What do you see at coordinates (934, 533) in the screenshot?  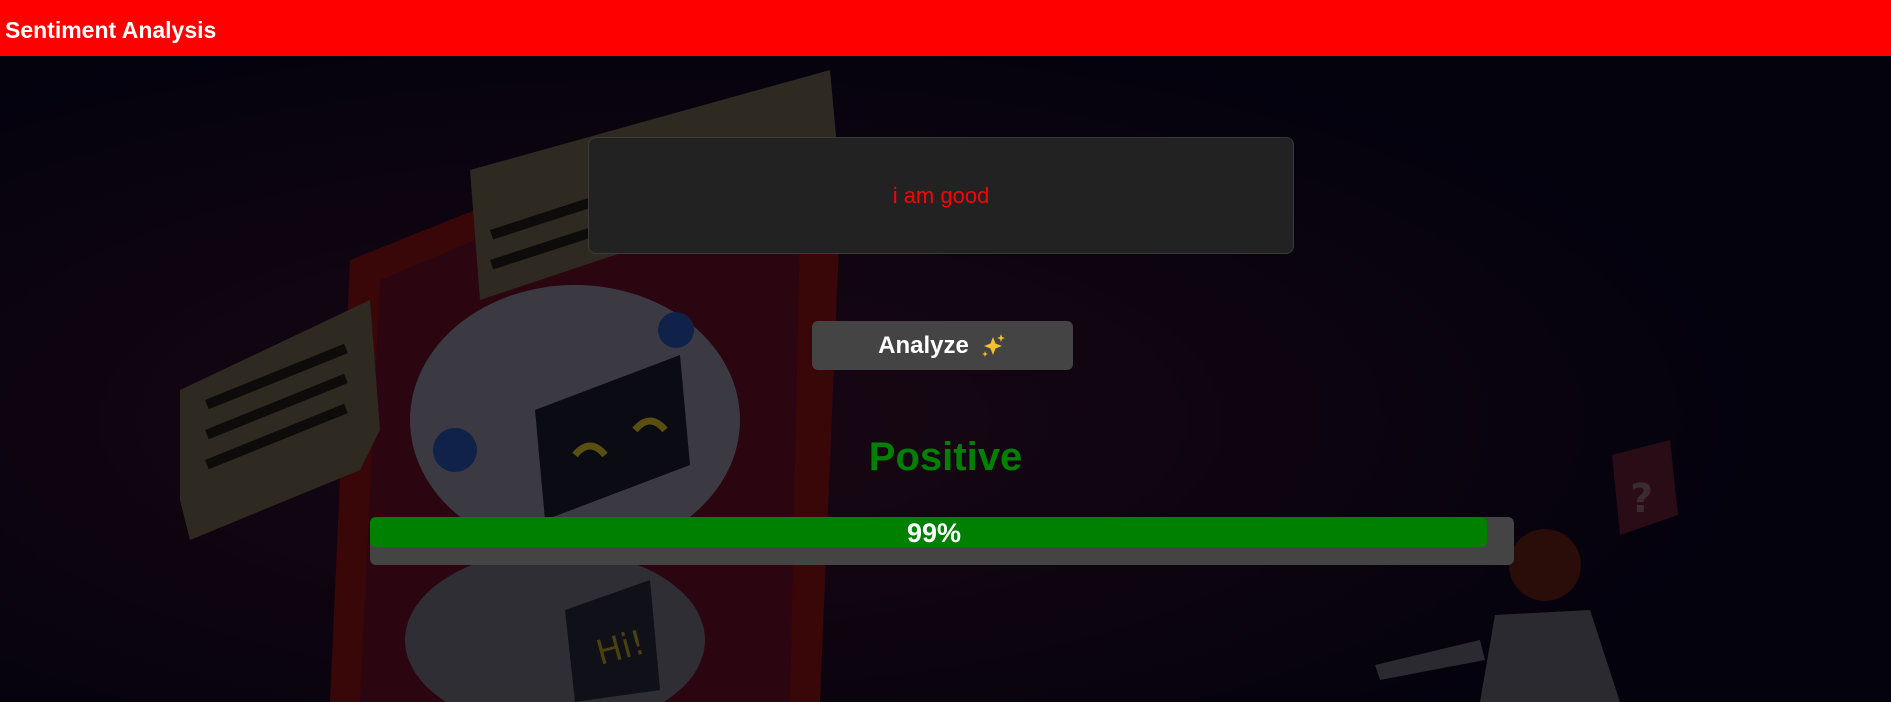 I see `confidence-percentage: 99%` at bounding box center [934, 533].